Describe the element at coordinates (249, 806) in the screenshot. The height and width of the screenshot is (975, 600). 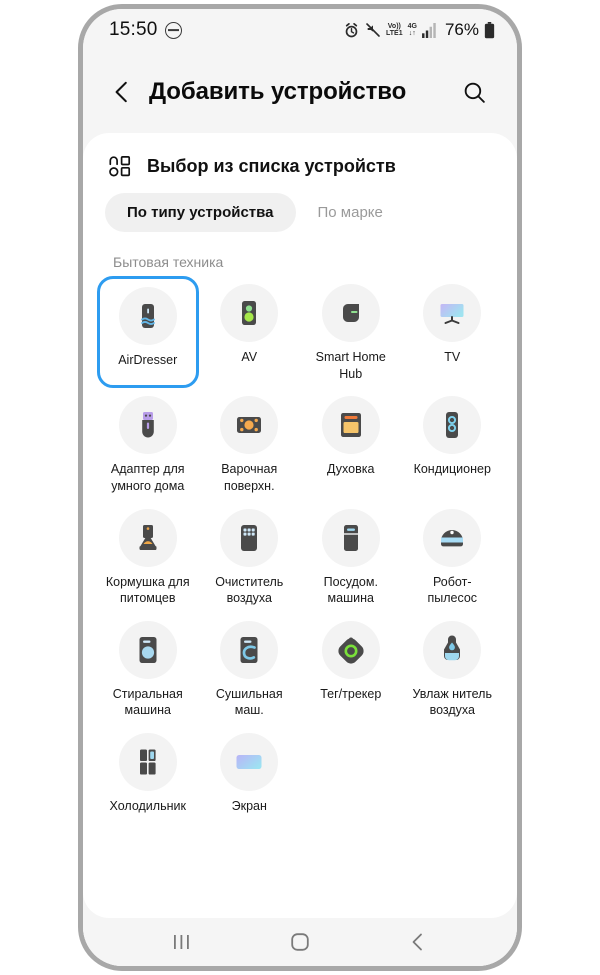
I see `device-label: Экран` at that location.